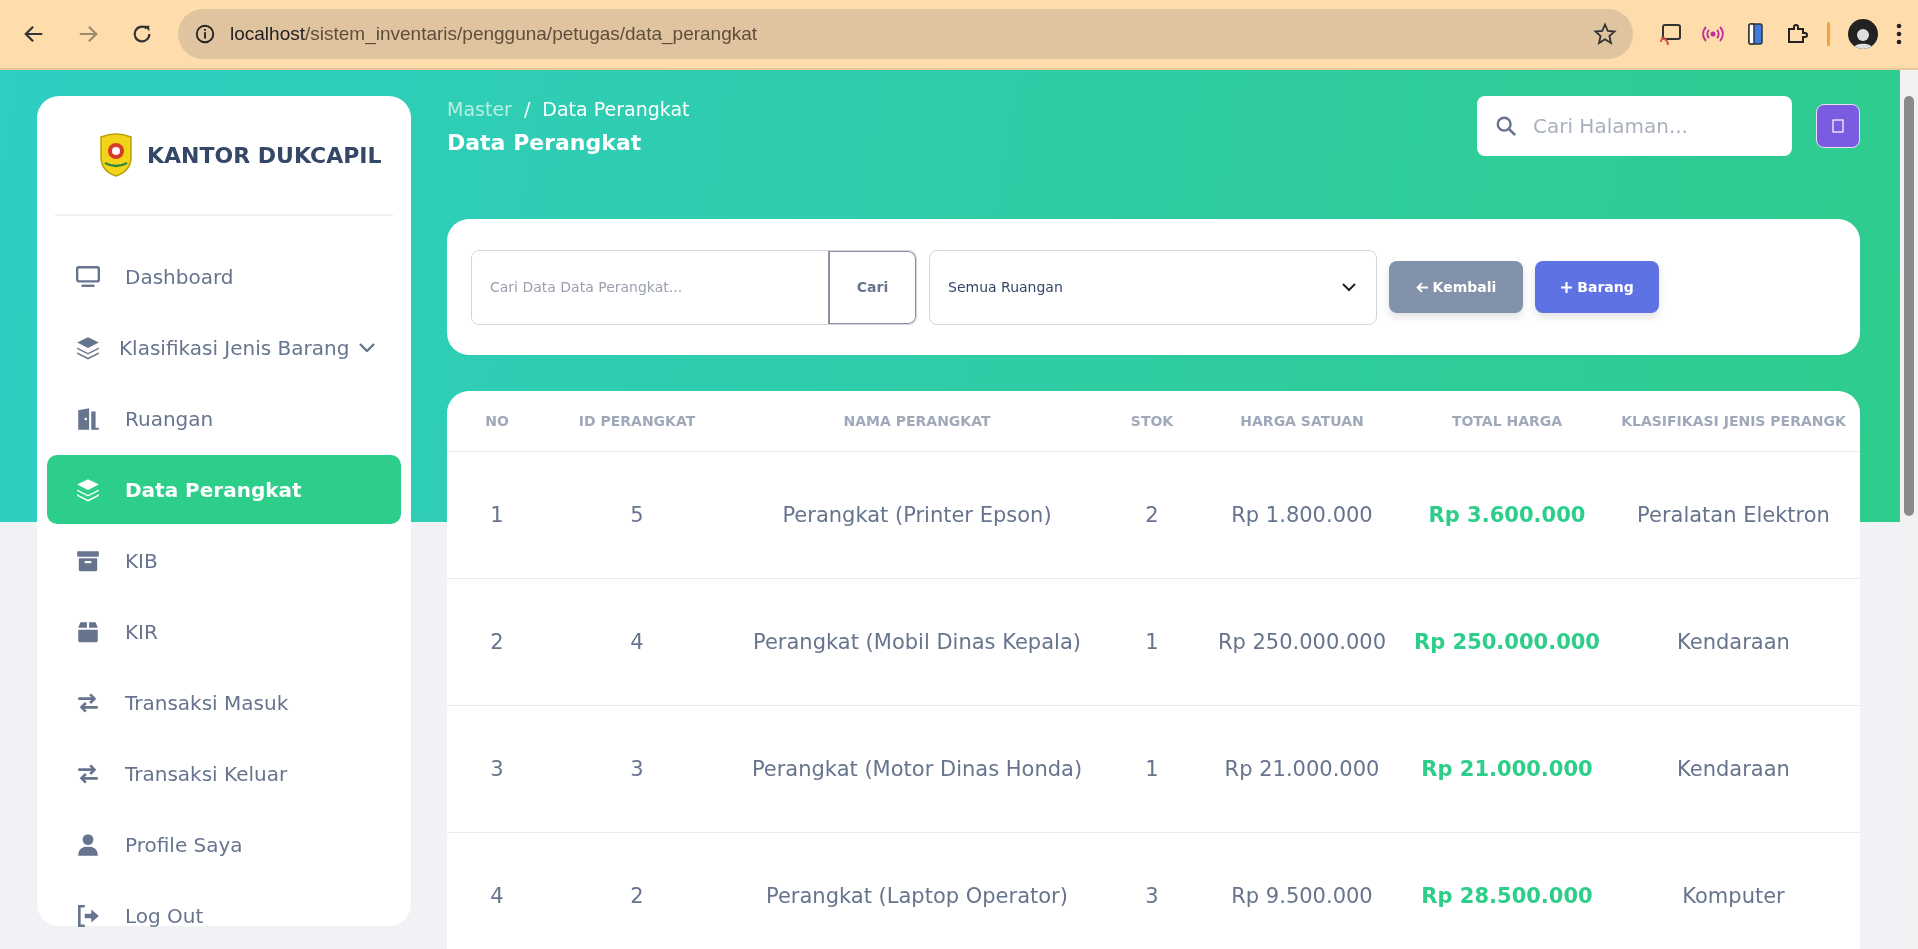  Describe the element at coordinates (1597, 287) in the screenshot. I see `add-item-button: Barang` at that location.